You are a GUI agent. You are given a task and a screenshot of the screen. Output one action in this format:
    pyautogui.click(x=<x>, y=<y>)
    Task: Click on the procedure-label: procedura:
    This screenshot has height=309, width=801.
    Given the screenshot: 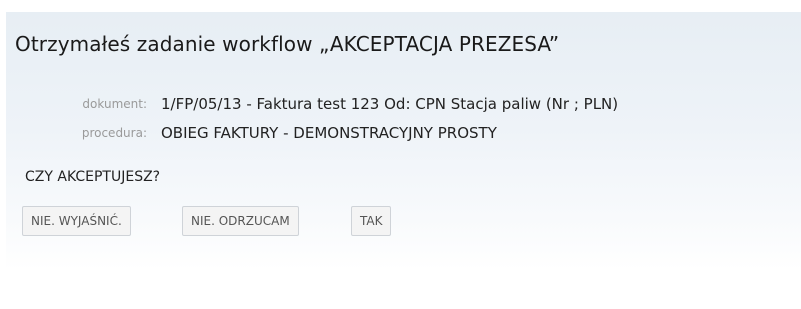 What is the action you would take?
    pyautogui.click(x=114, y=133)
    